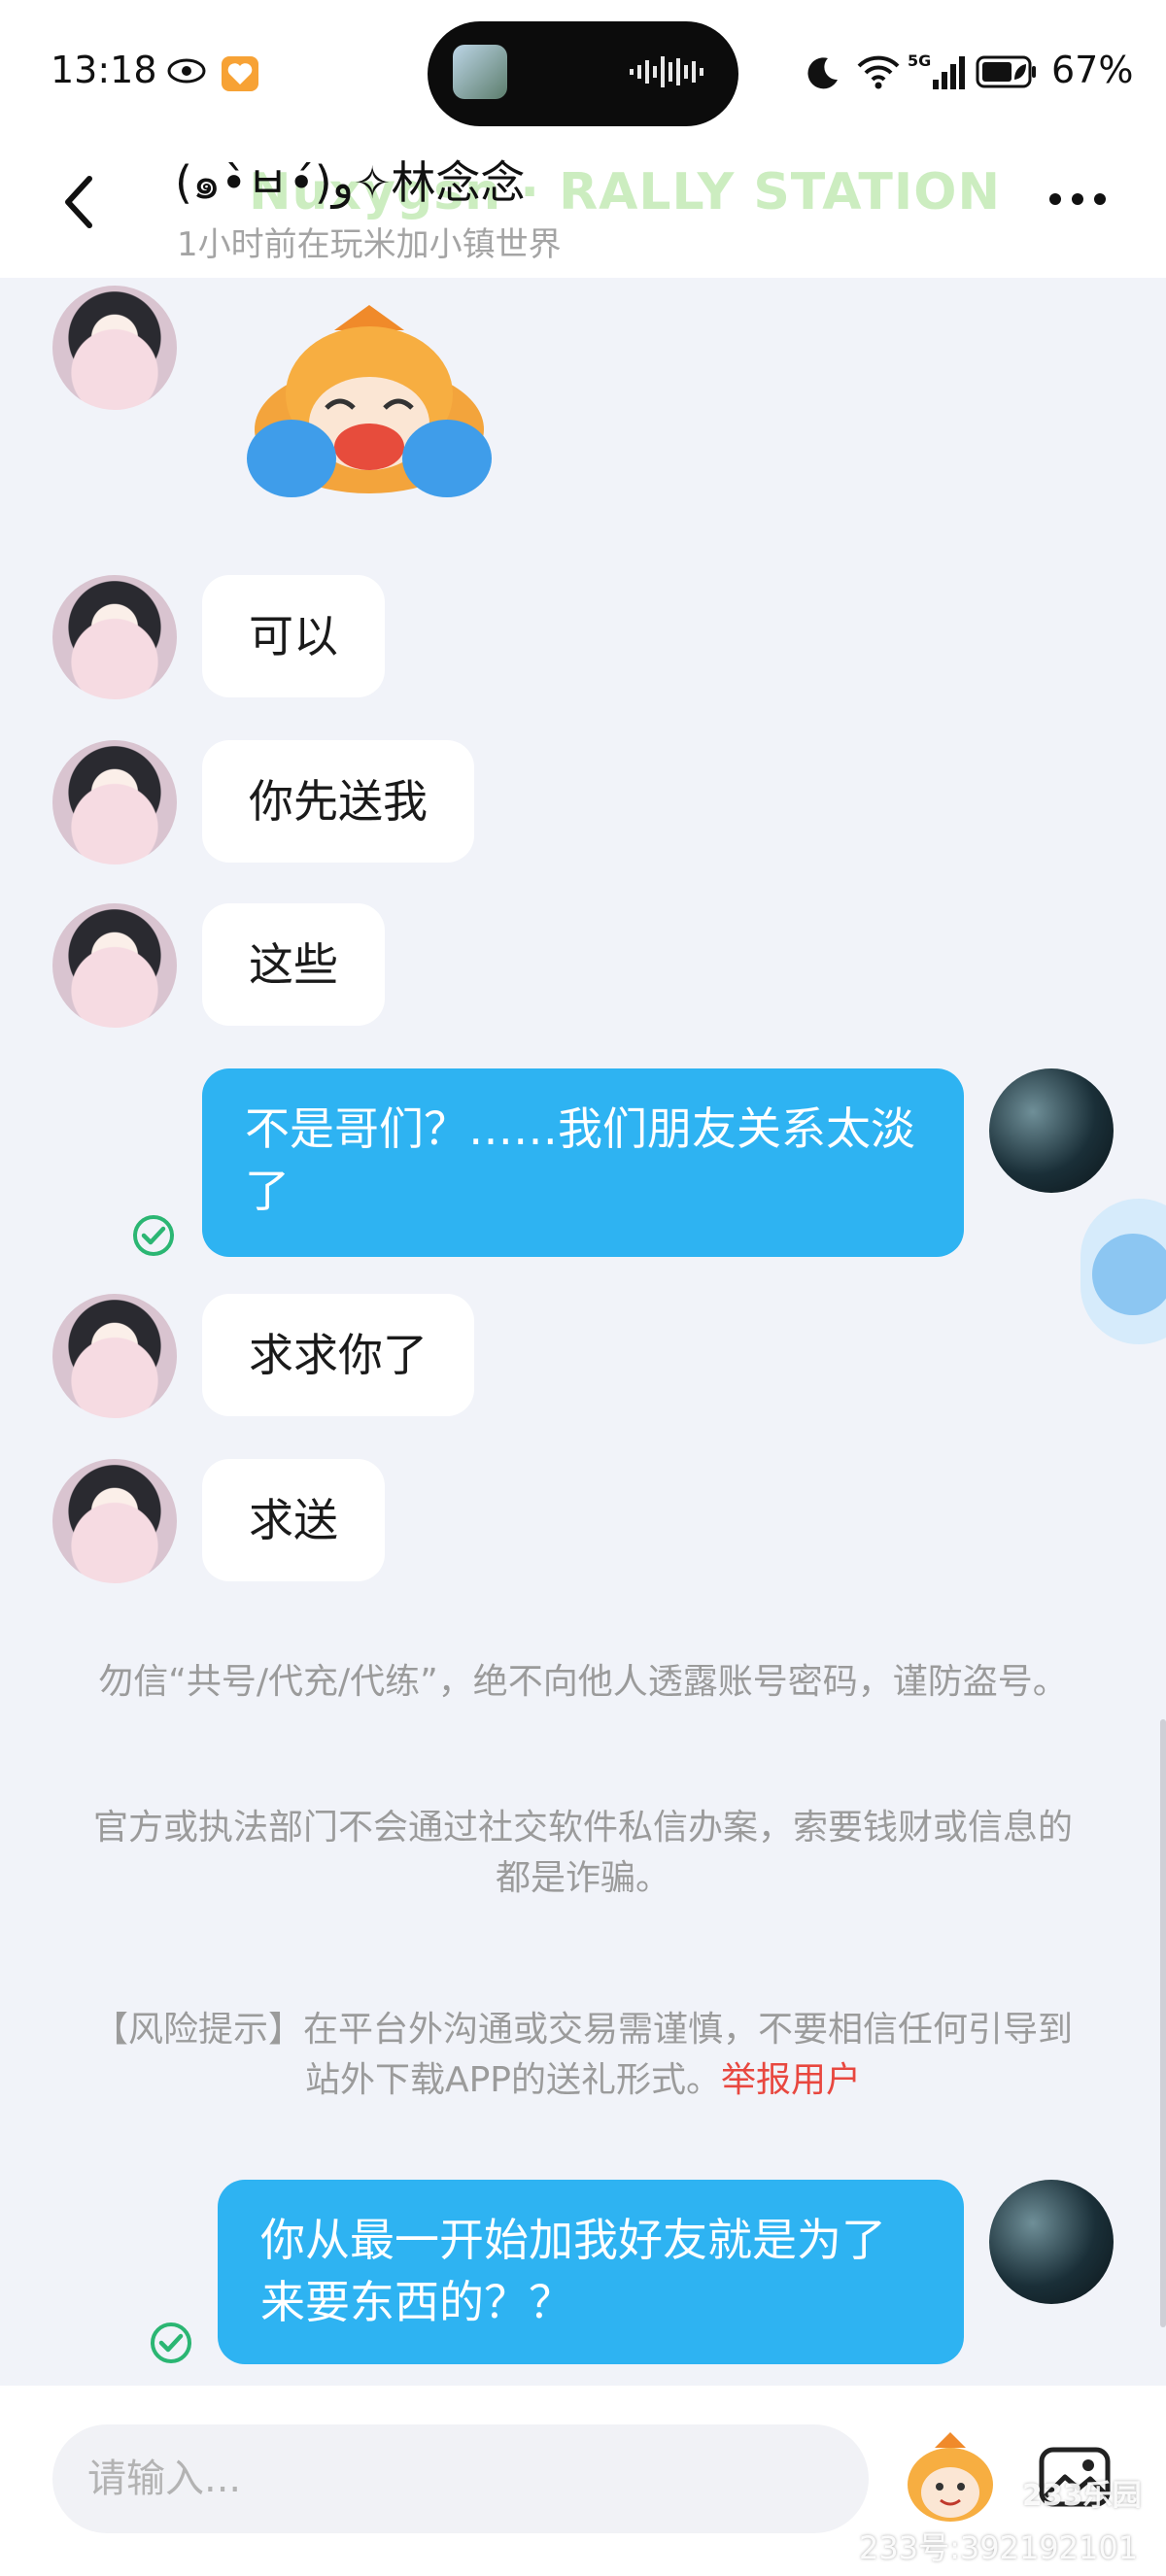 This screenshot has height=2576, width=1166. Describe the element at coordinates (186, 71) in the screenshot. I see `eye-icon` at that location.